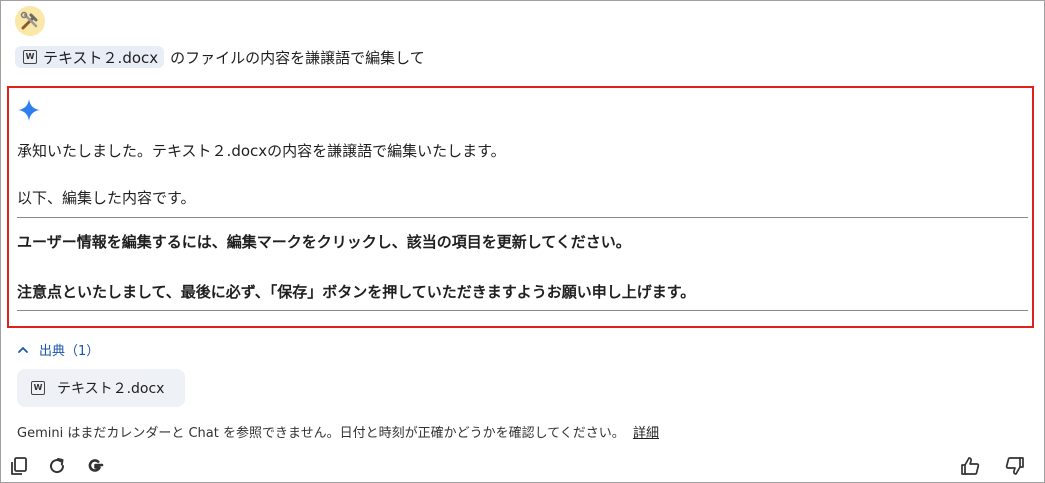 This screenshot has height=483, width=1045. I want to click on regenerate-icon, so click(57, 466).